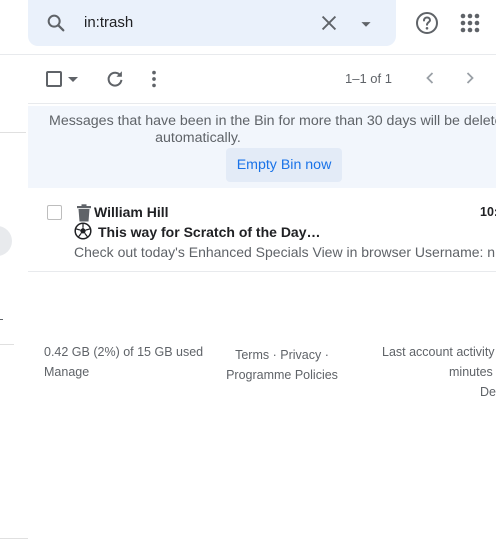 The height and width of the screenshot is (551, 496). I want to click on search-input: in:trash, so click(108, 22).